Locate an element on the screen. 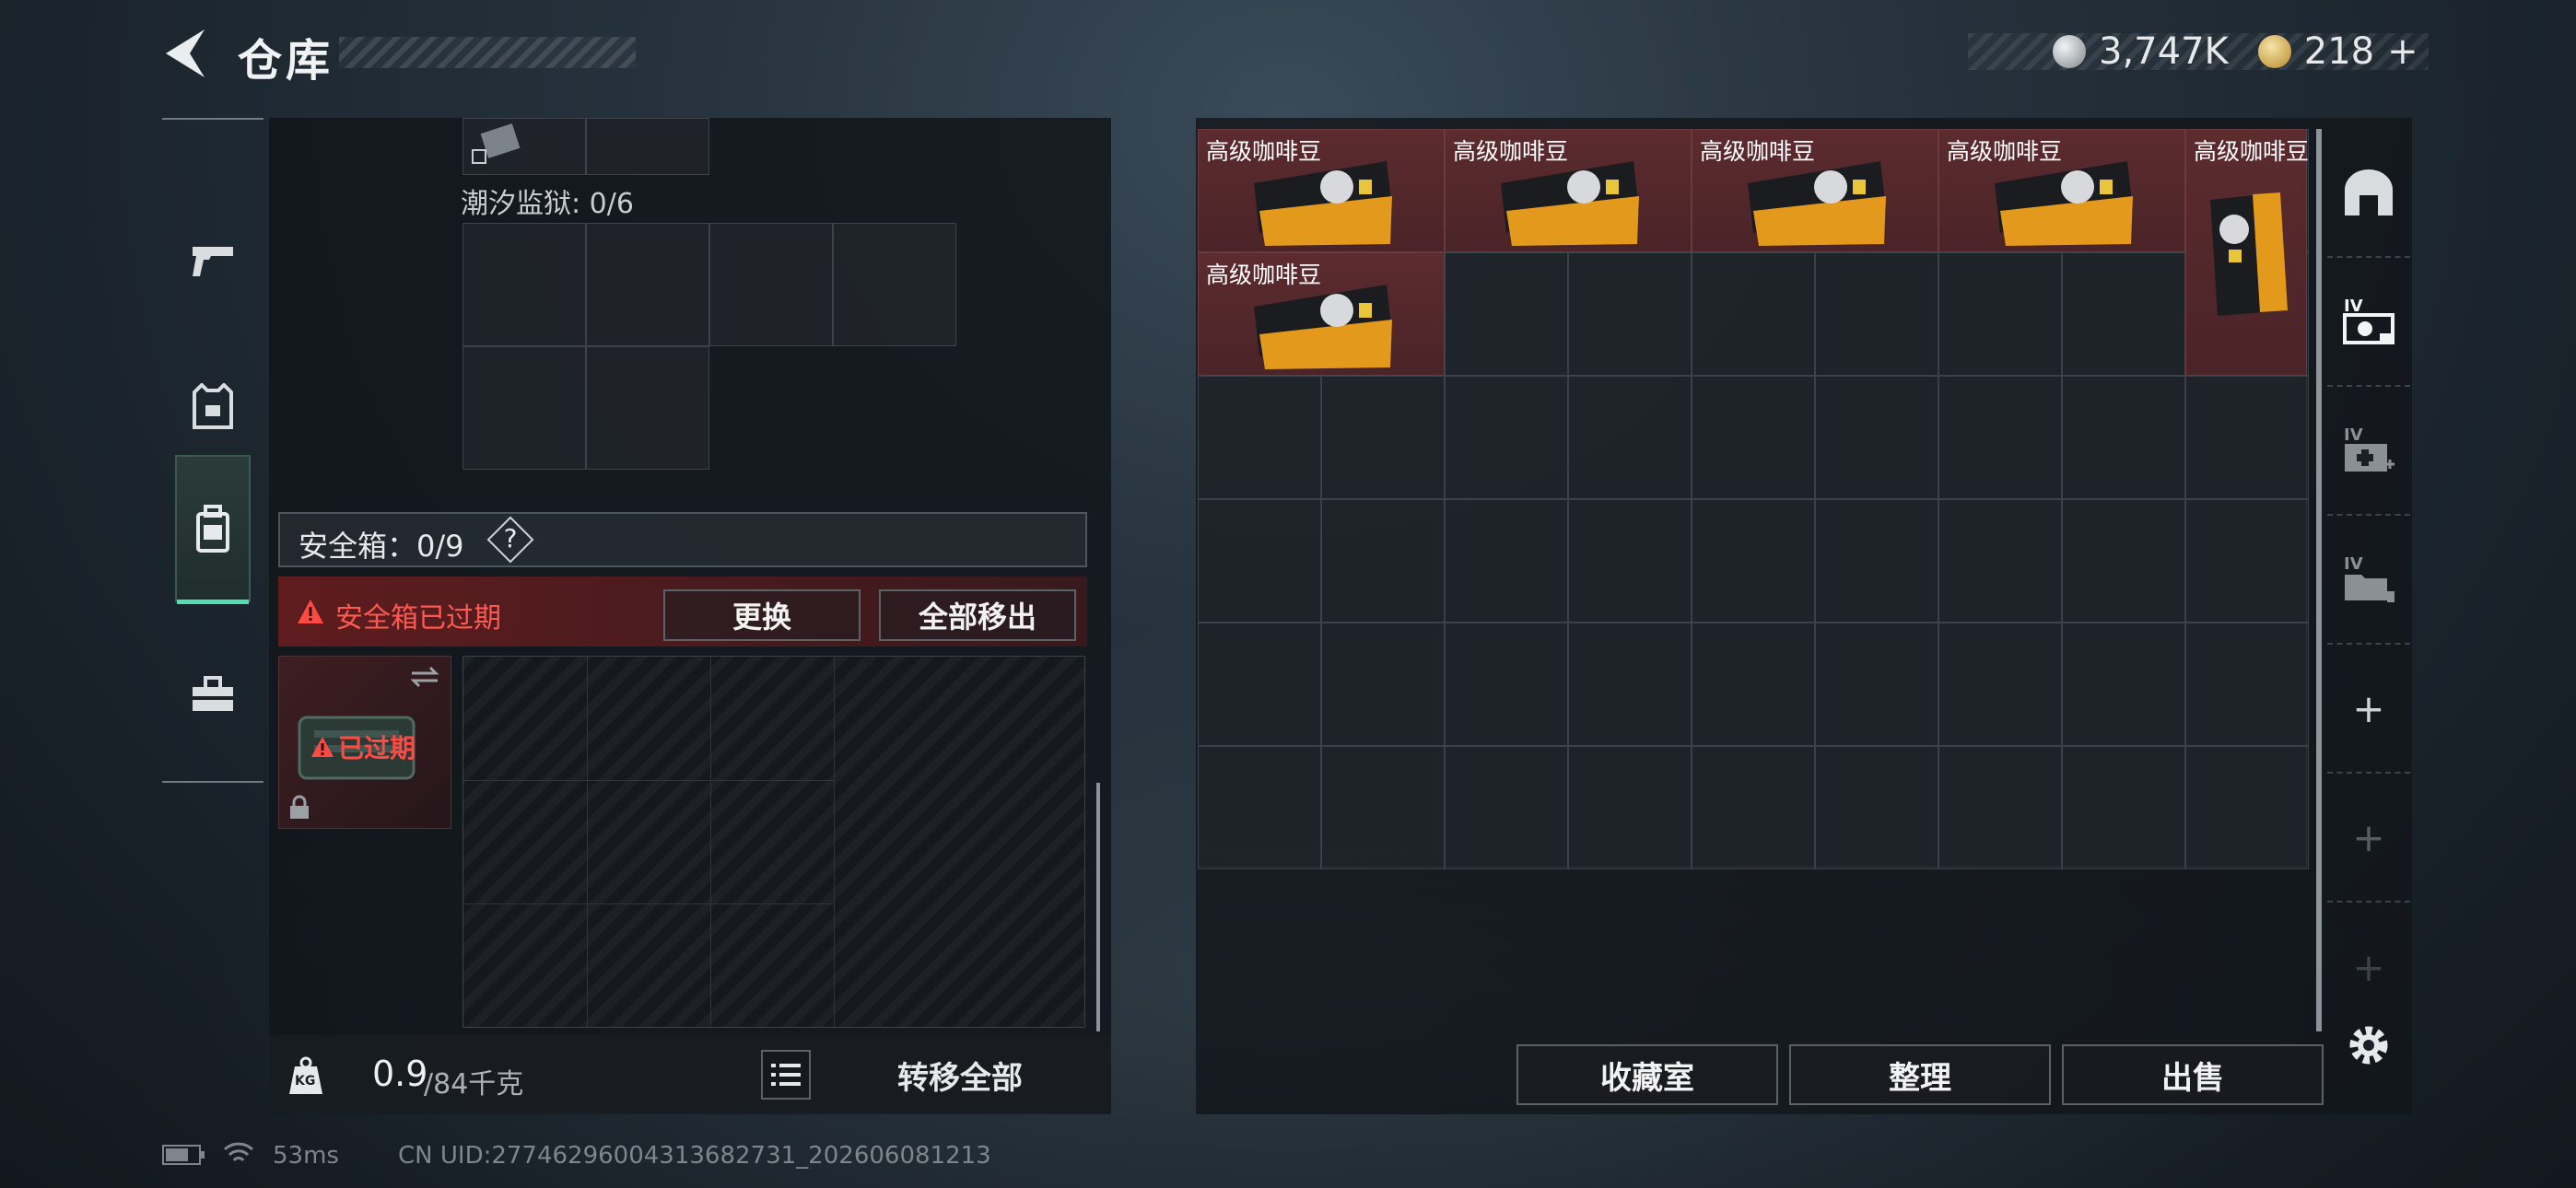  prison-capacity-label: 潮汐监狱: 0/6 is located at coordinates (547, 204).